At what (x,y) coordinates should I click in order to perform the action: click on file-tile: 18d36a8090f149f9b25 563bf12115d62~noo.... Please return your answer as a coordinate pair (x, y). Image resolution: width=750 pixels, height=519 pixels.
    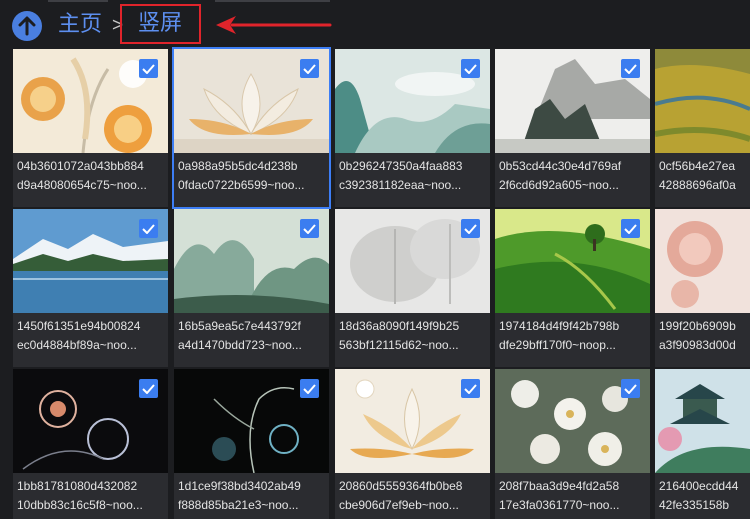
    Looking at the image, I should click on (412, 288).